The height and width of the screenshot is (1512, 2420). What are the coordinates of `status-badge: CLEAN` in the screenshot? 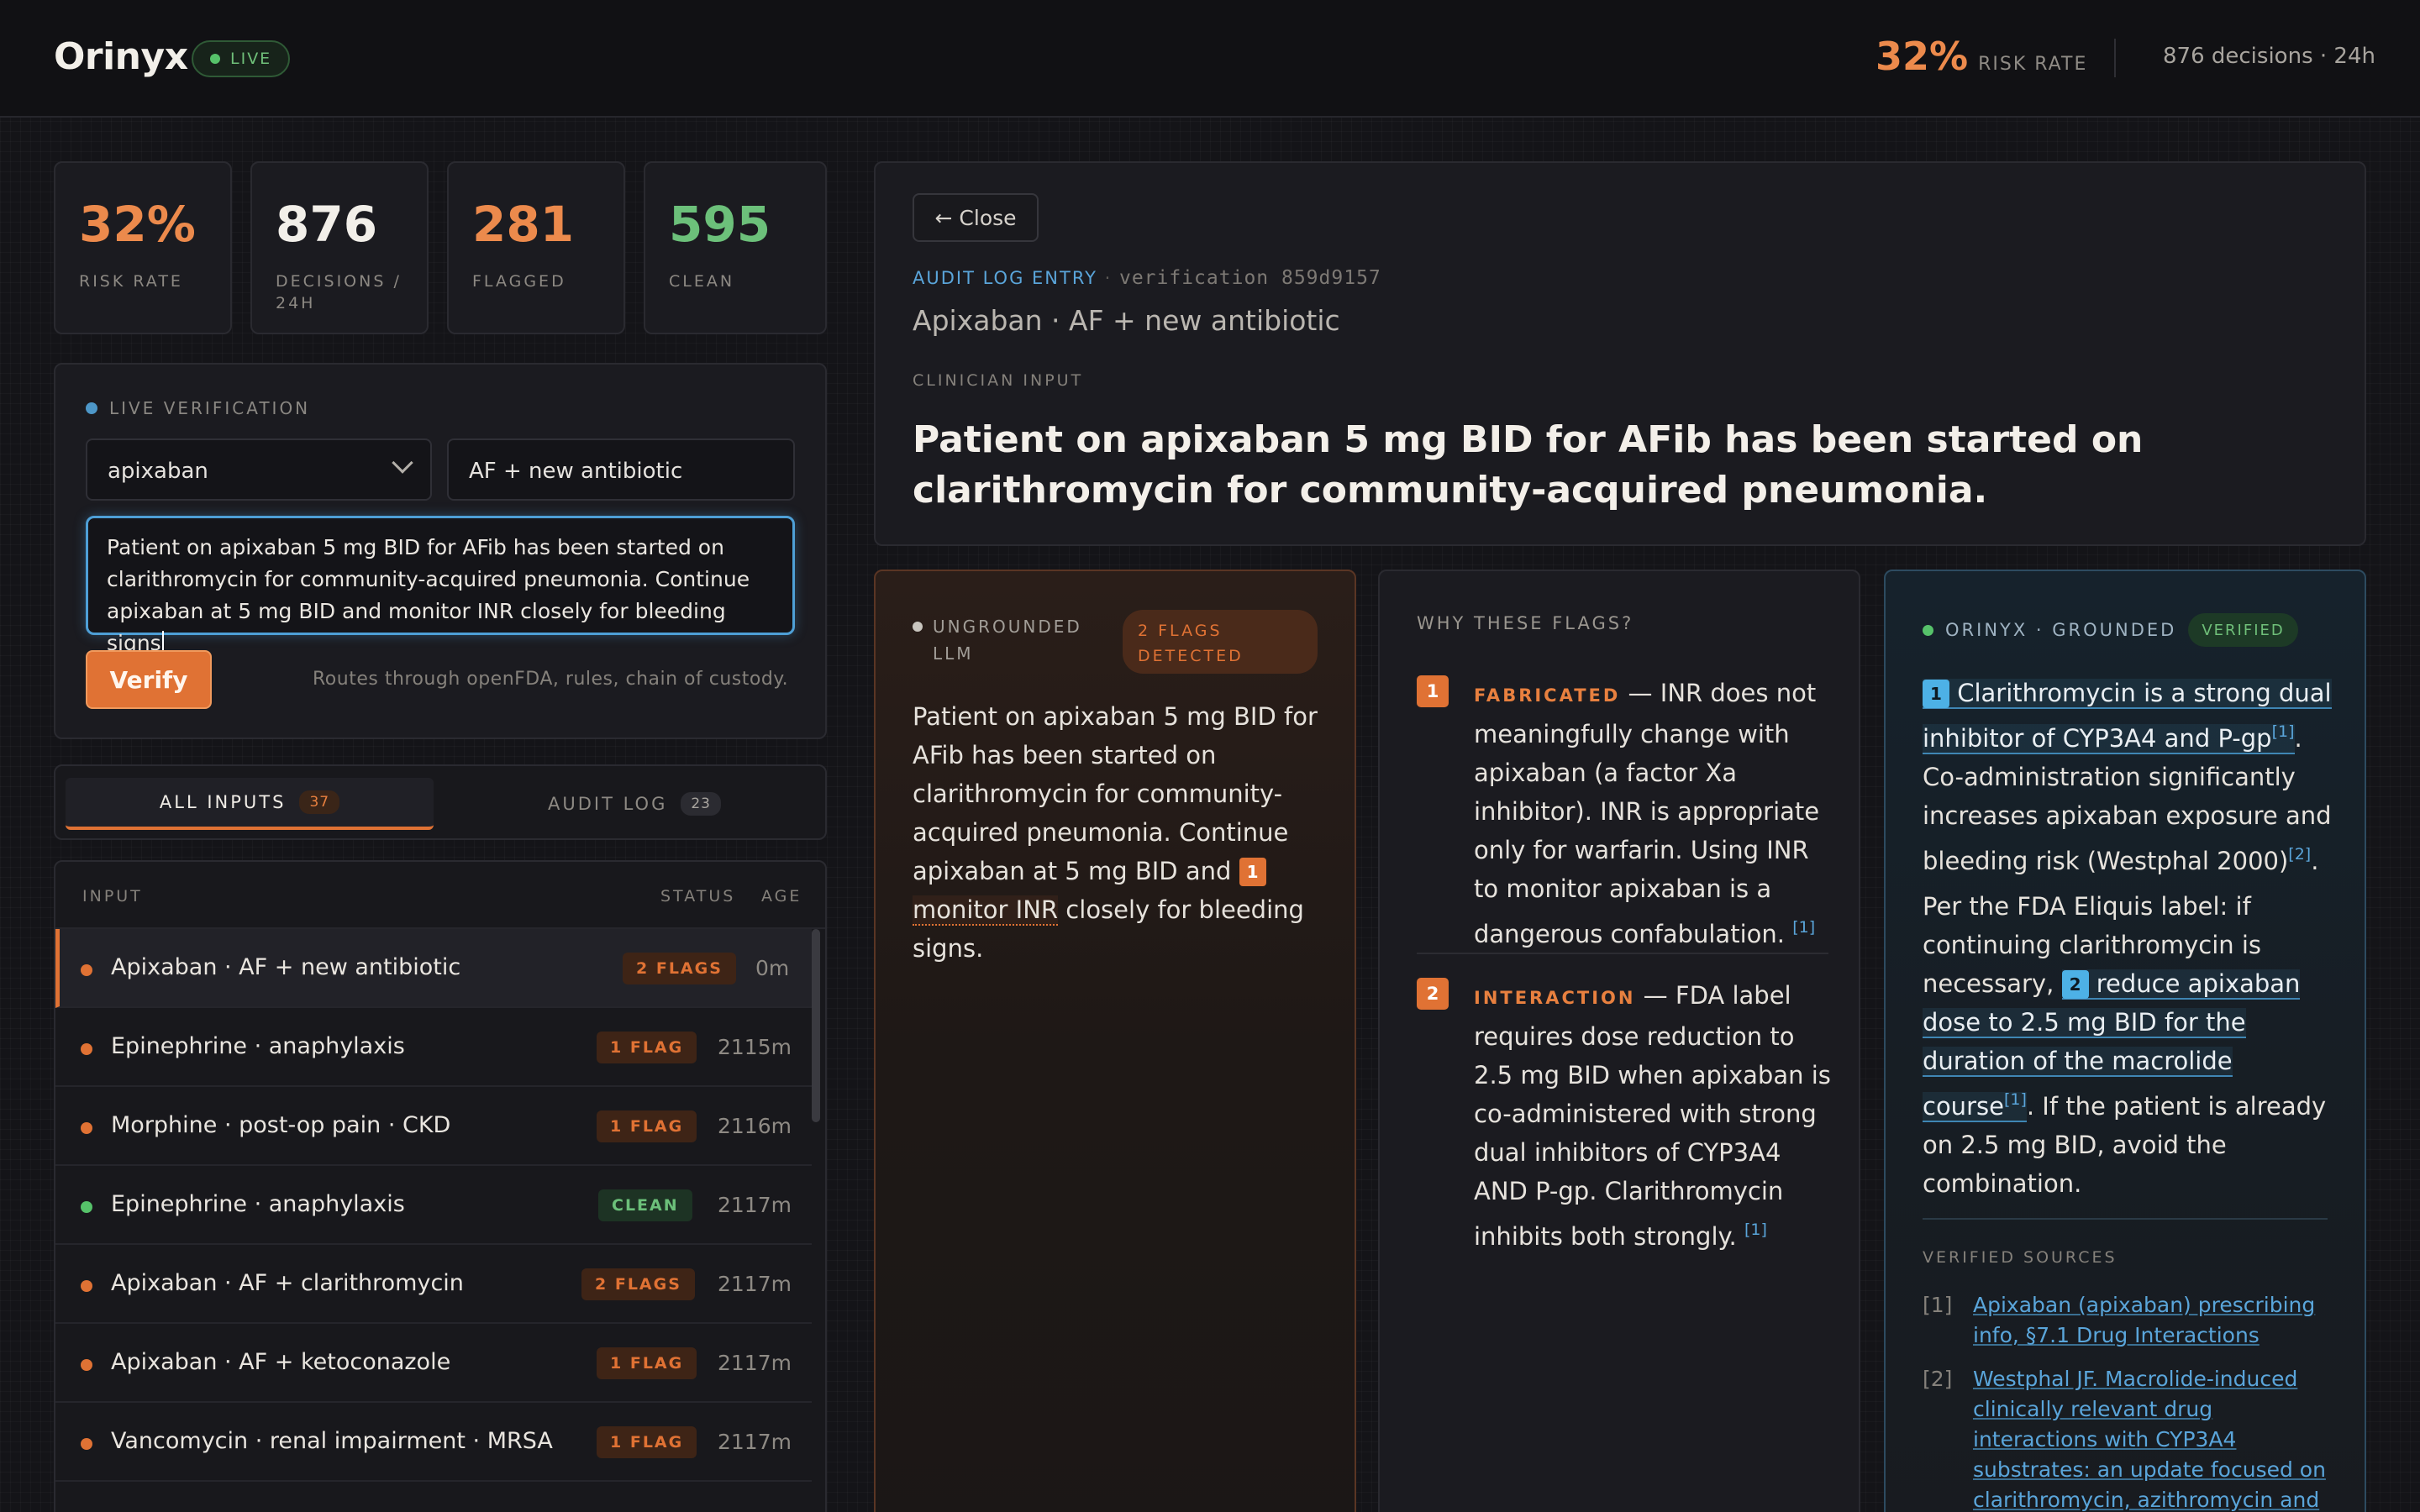 It's located at (645, 1205).